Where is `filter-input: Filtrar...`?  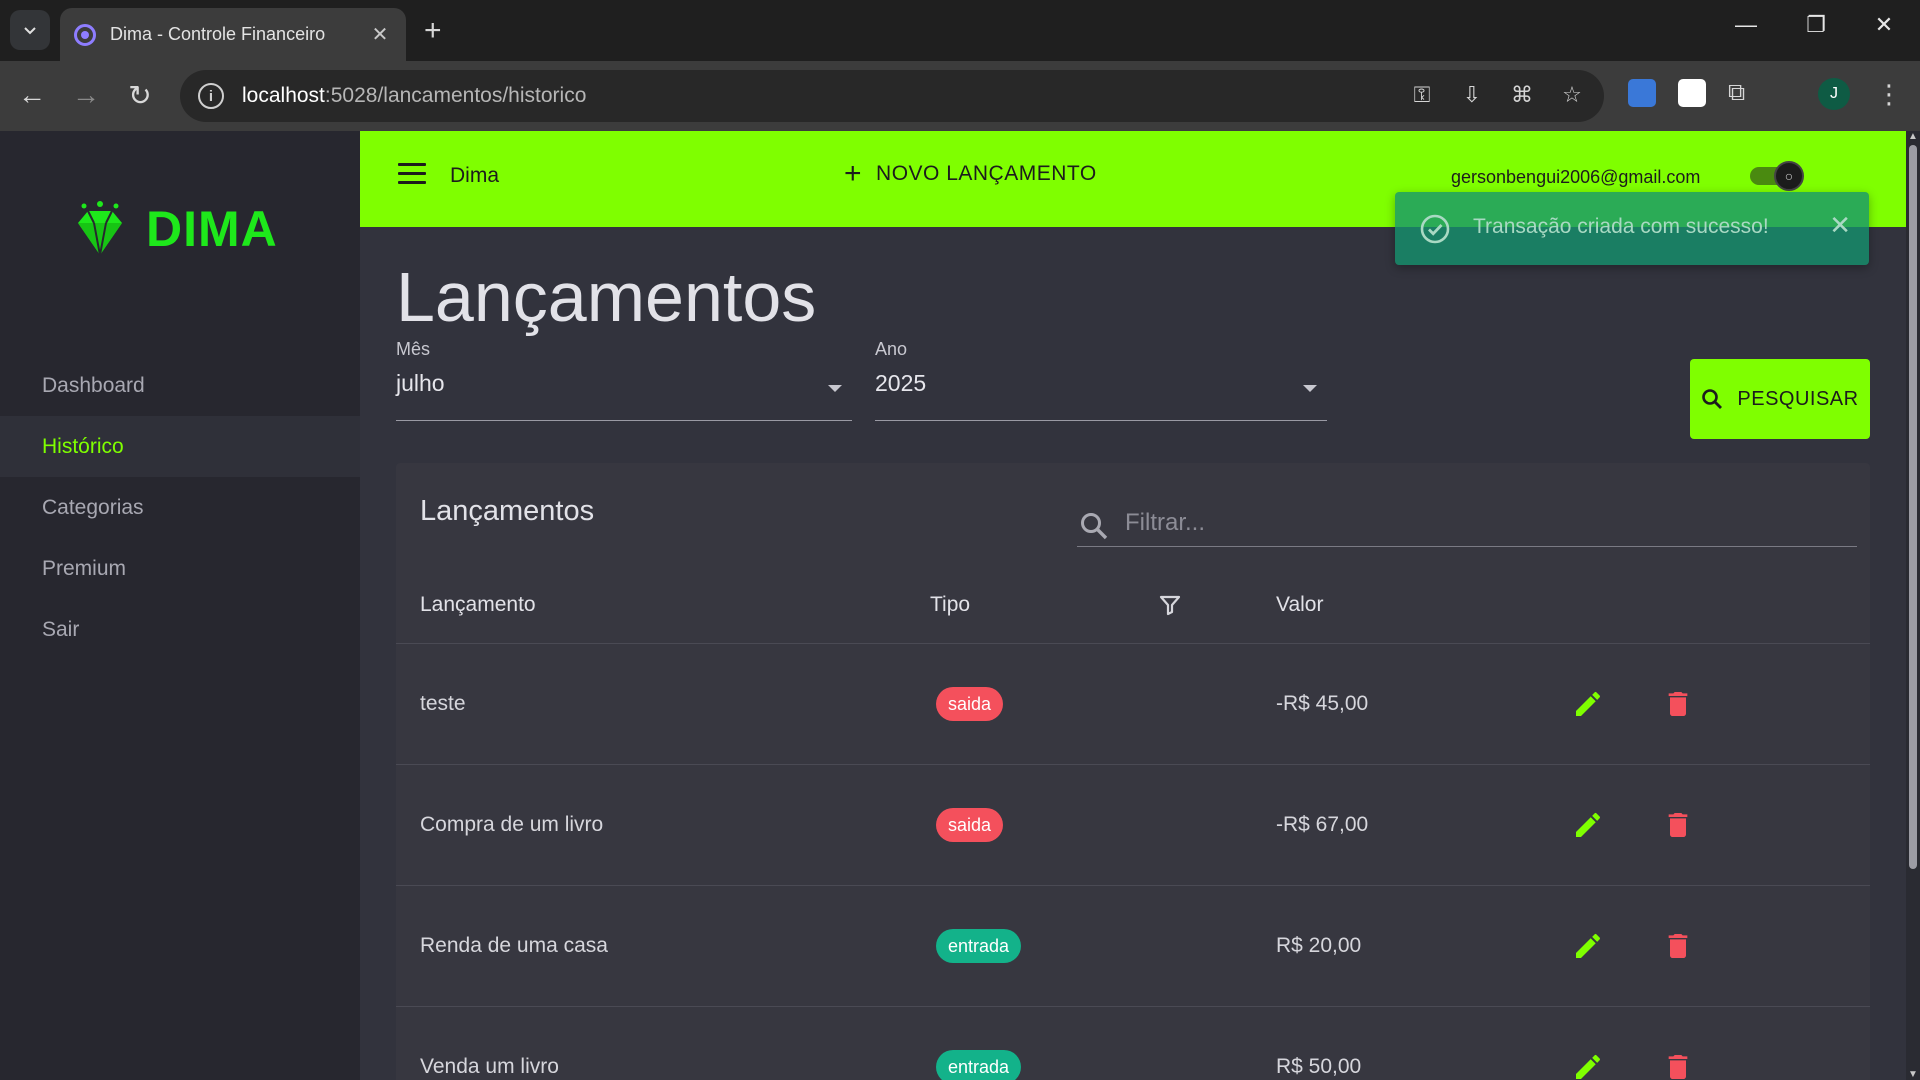 filter-input: Filtrar... is located at coordinates (1467, 523).